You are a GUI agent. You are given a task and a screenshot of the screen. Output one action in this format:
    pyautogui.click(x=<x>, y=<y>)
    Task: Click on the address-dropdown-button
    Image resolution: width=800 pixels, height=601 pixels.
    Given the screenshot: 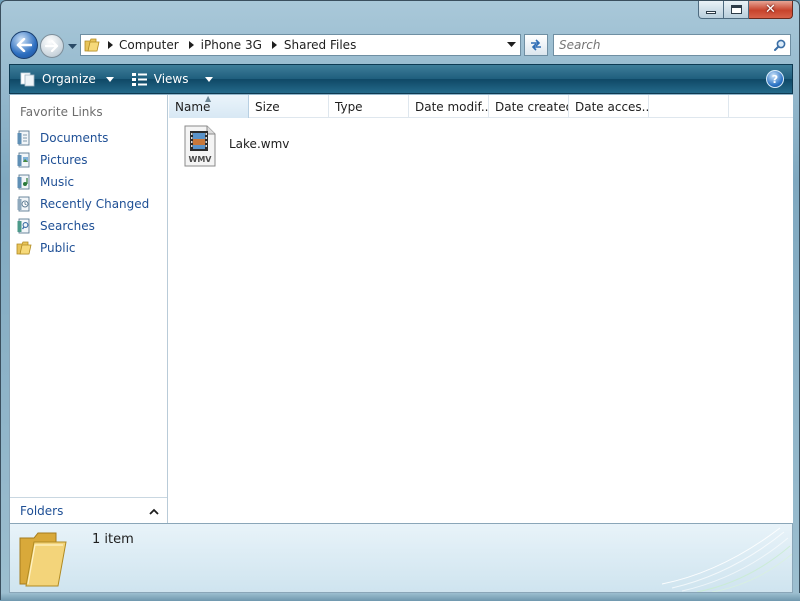 What is the action you would take?
    pyautogui.click(x=511, y=45)
    